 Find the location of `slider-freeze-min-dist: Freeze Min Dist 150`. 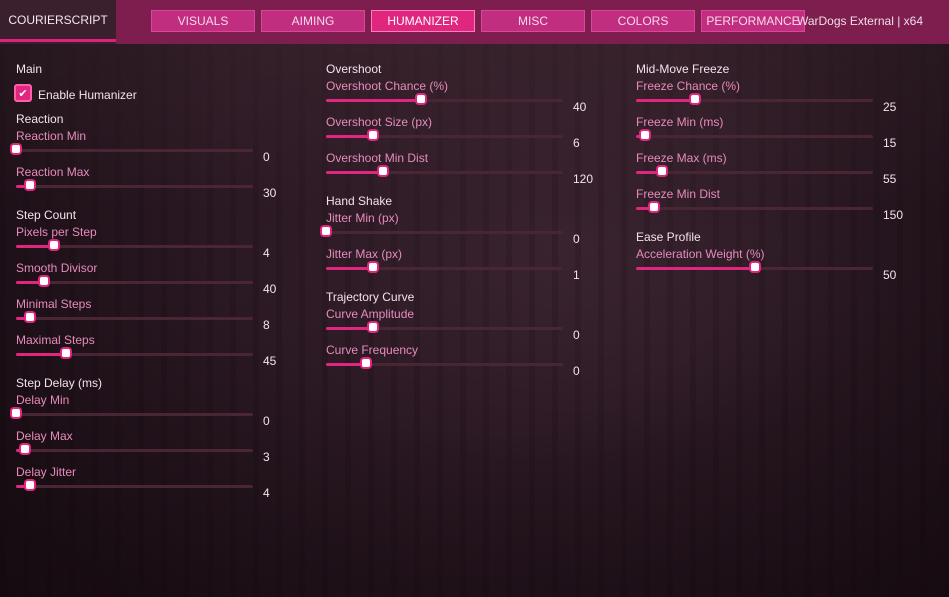

slider-freeze-min-dist: Freeze Min Dist 150 is located at coordinates (769, 204).